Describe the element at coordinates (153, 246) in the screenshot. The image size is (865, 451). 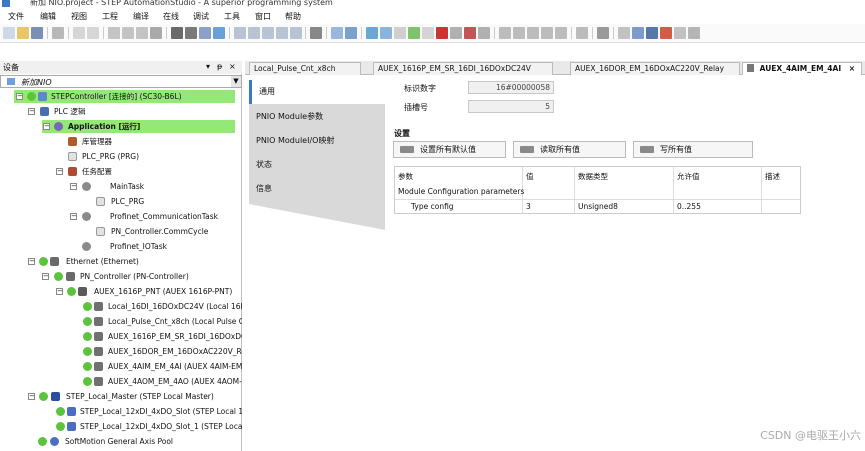
I see `tree-node-profinet-iotask: Profinet_IOTask` at that location.